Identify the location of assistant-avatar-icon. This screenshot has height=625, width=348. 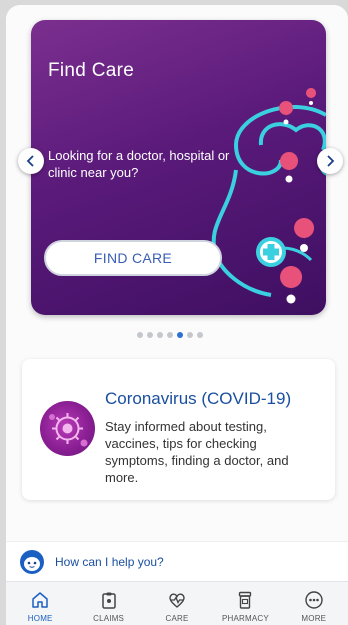
(32, 561).